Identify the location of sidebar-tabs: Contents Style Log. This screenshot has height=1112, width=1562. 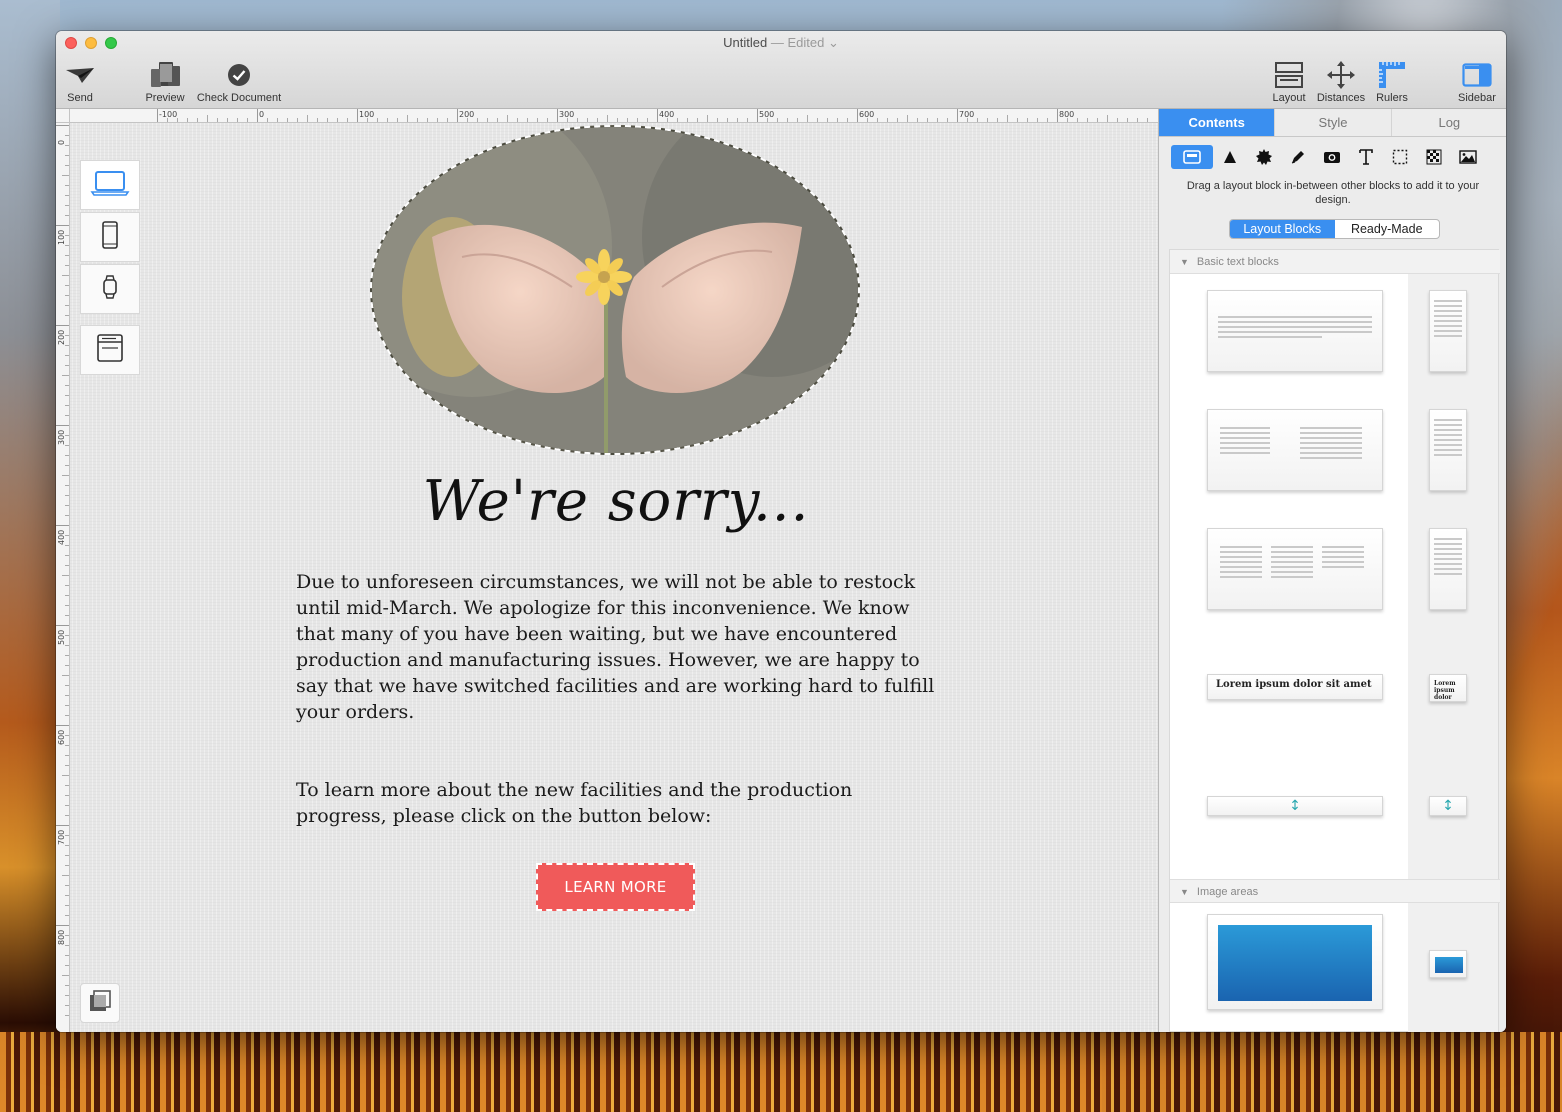
(1332, 123).